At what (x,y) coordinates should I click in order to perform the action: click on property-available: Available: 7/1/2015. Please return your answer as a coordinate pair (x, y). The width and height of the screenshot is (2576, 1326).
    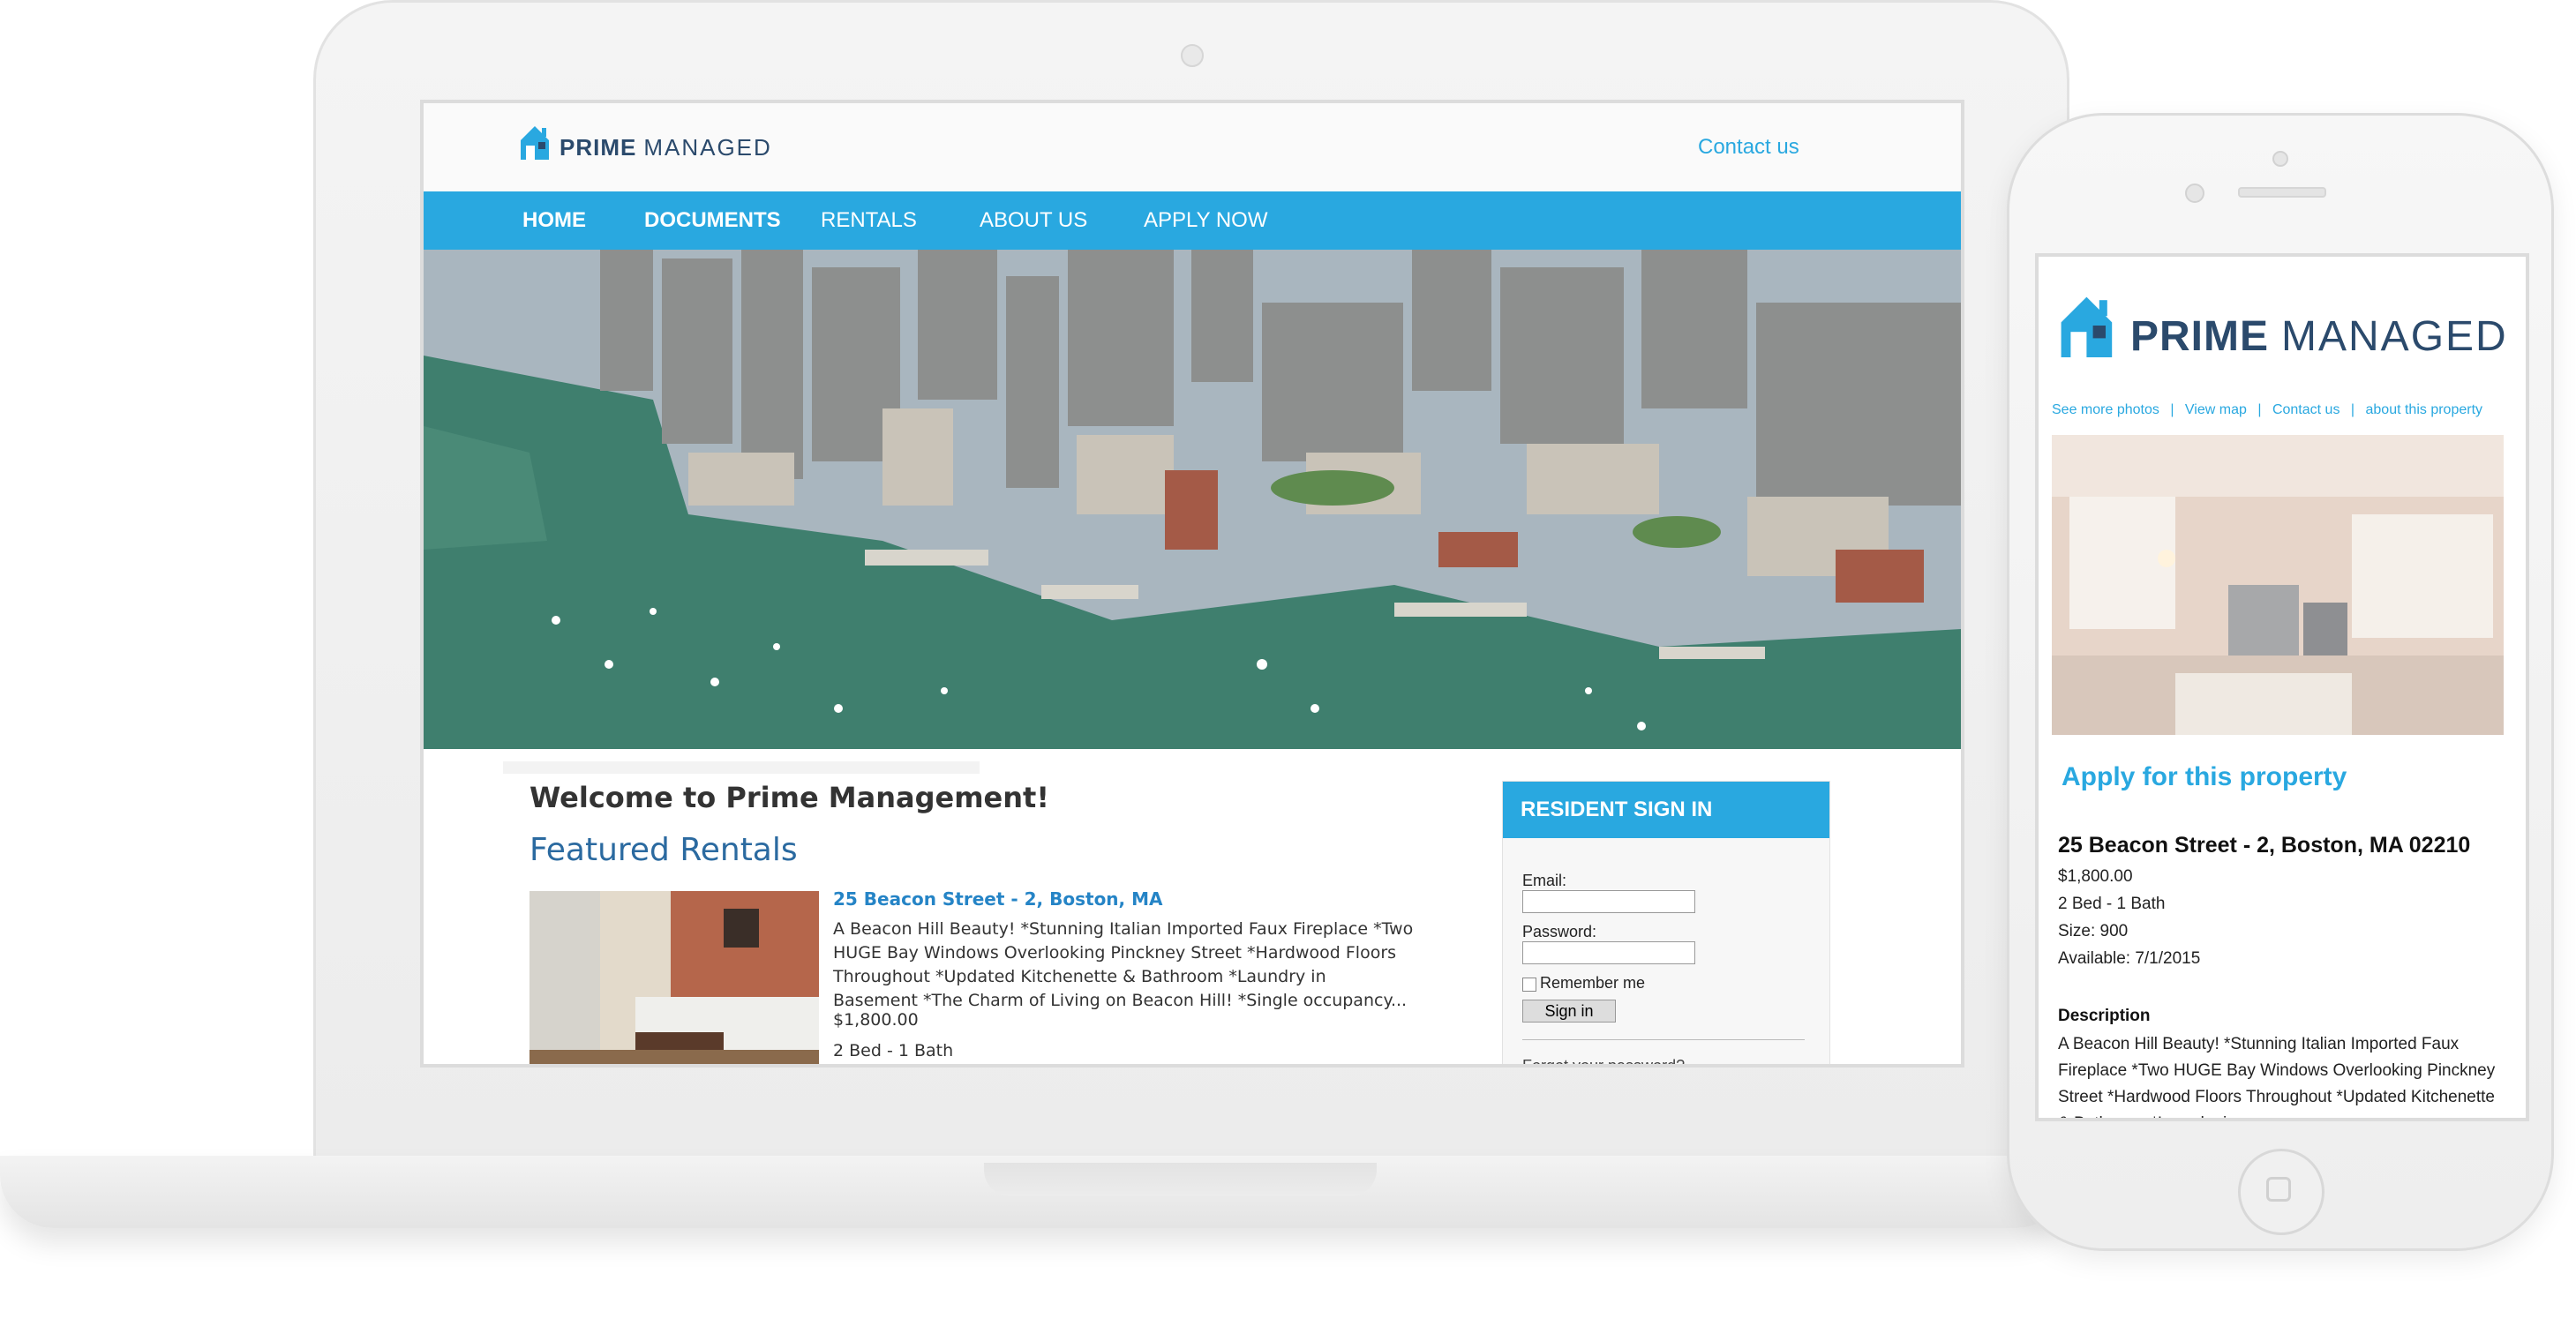
    Looking at the image, I should click on (2129, 958).